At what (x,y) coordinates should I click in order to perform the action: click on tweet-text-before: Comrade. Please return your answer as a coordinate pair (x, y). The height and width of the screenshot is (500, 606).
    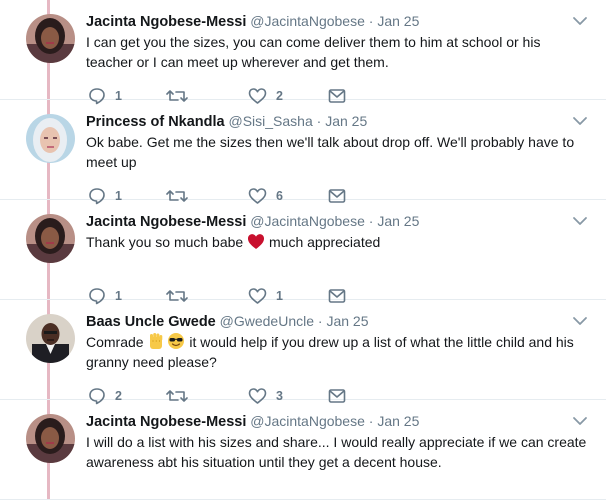
    Looking at the image, I should click on (117, 342).